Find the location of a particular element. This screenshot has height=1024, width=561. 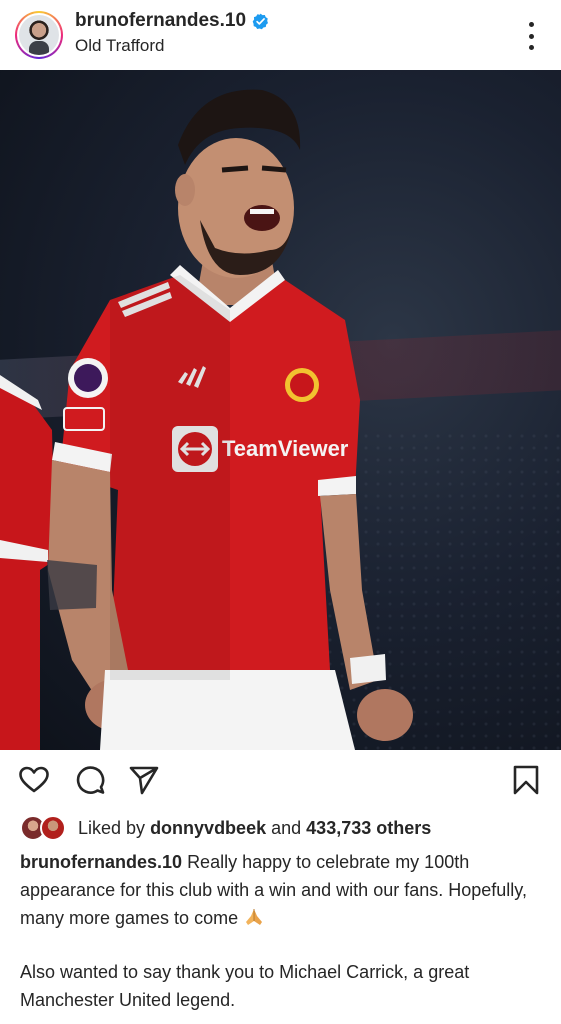

folded-hands-icon is located at coordinates (254, 917).